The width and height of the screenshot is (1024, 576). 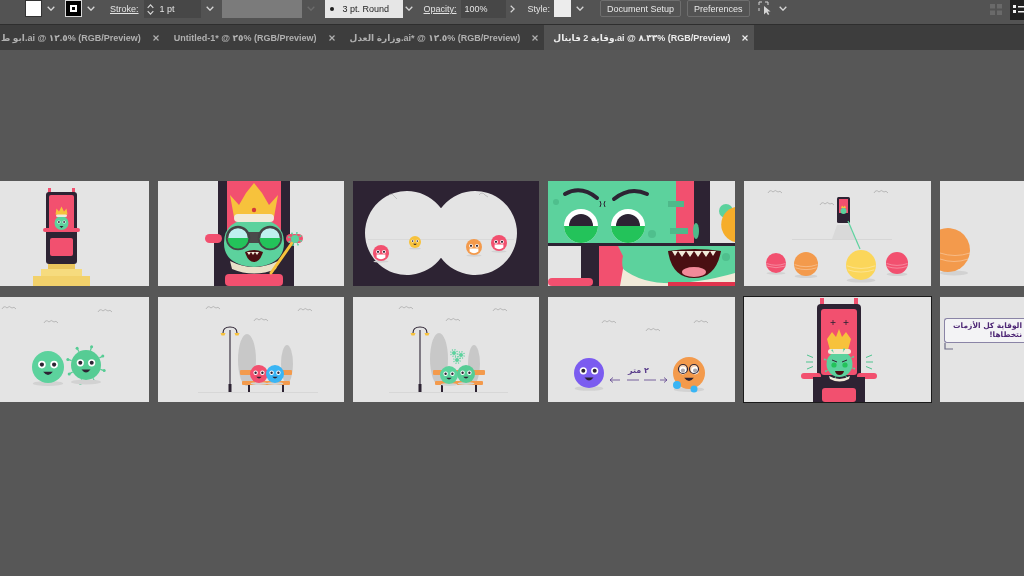 I want to click on document-tab: وزارة العدل.ai* @ ١٢.٥% (RGB/Preview), so click(x=442, y=37).